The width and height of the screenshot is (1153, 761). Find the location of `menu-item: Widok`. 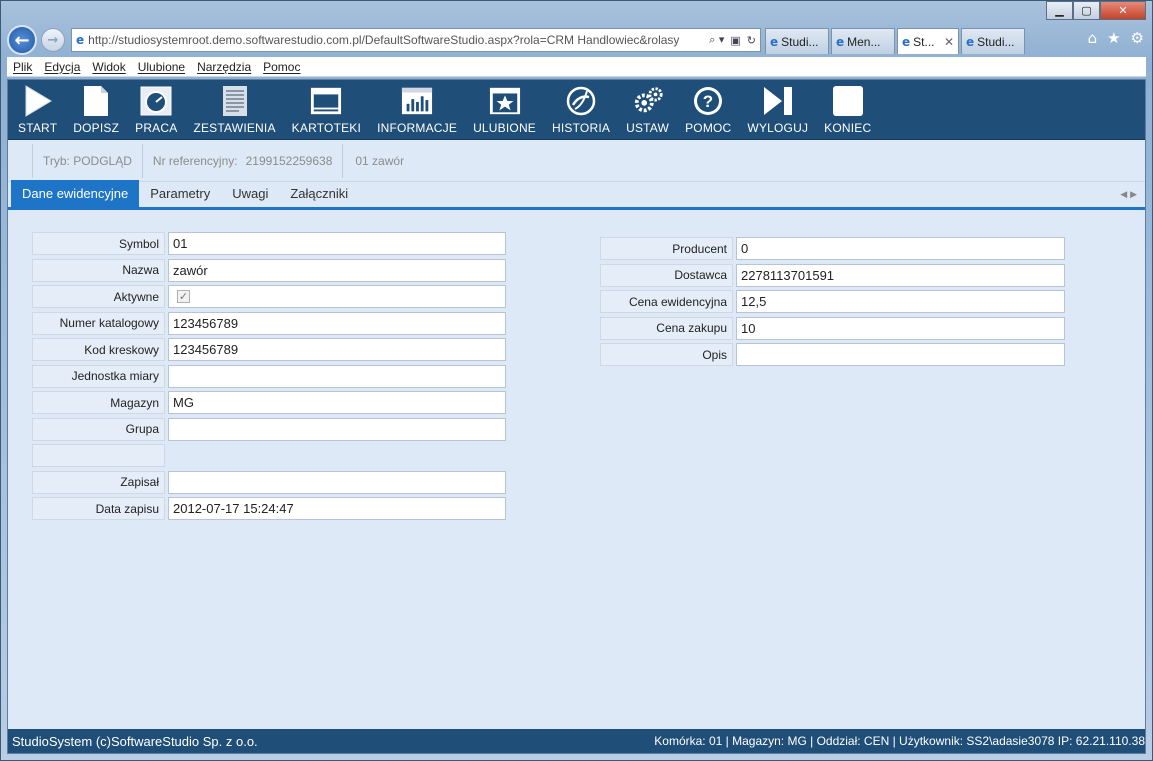

menu-item: Widok is located at coordinates (108, 67).